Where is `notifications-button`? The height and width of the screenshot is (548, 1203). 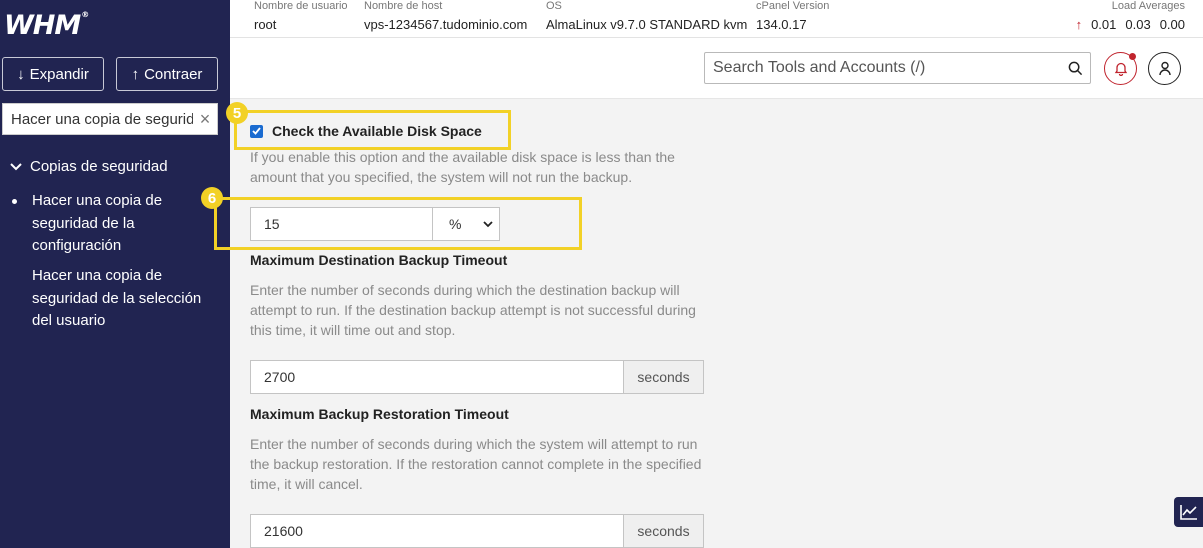
notifications-button is located at coordinates (1120, 68).